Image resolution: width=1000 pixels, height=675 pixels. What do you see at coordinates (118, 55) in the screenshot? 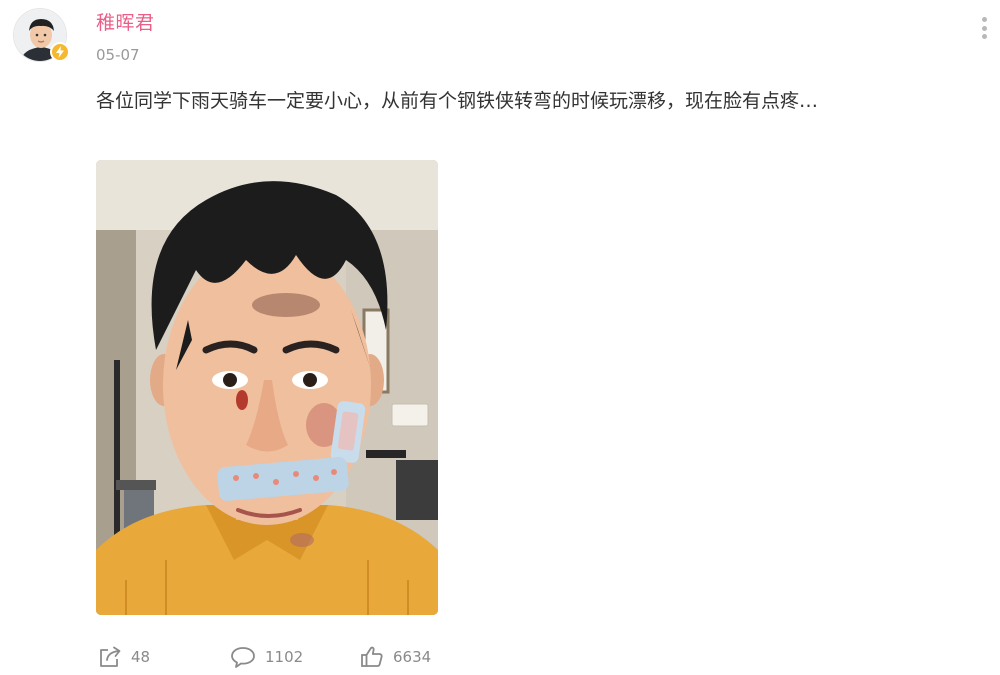
I see `post-date: 05-07` at bounding box center [118, 55].